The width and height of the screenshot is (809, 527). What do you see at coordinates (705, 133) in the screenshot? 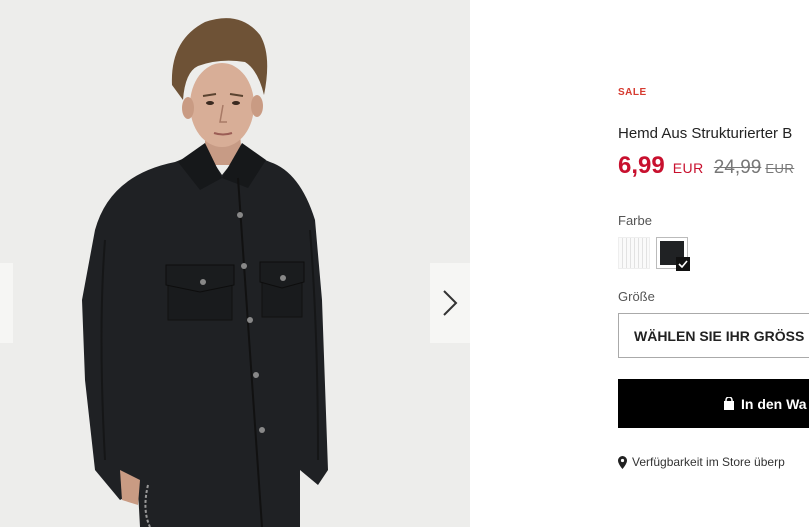
I see `product-title: Hemd Aus Strukturierter B` at bounding box center [705, 133].